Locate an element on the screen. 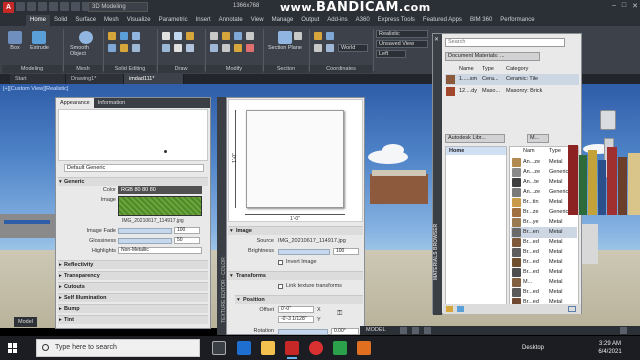 Image resolution: width=640 pixels, height=360 pixels. plot-icon is located at coordinates (64, 6).